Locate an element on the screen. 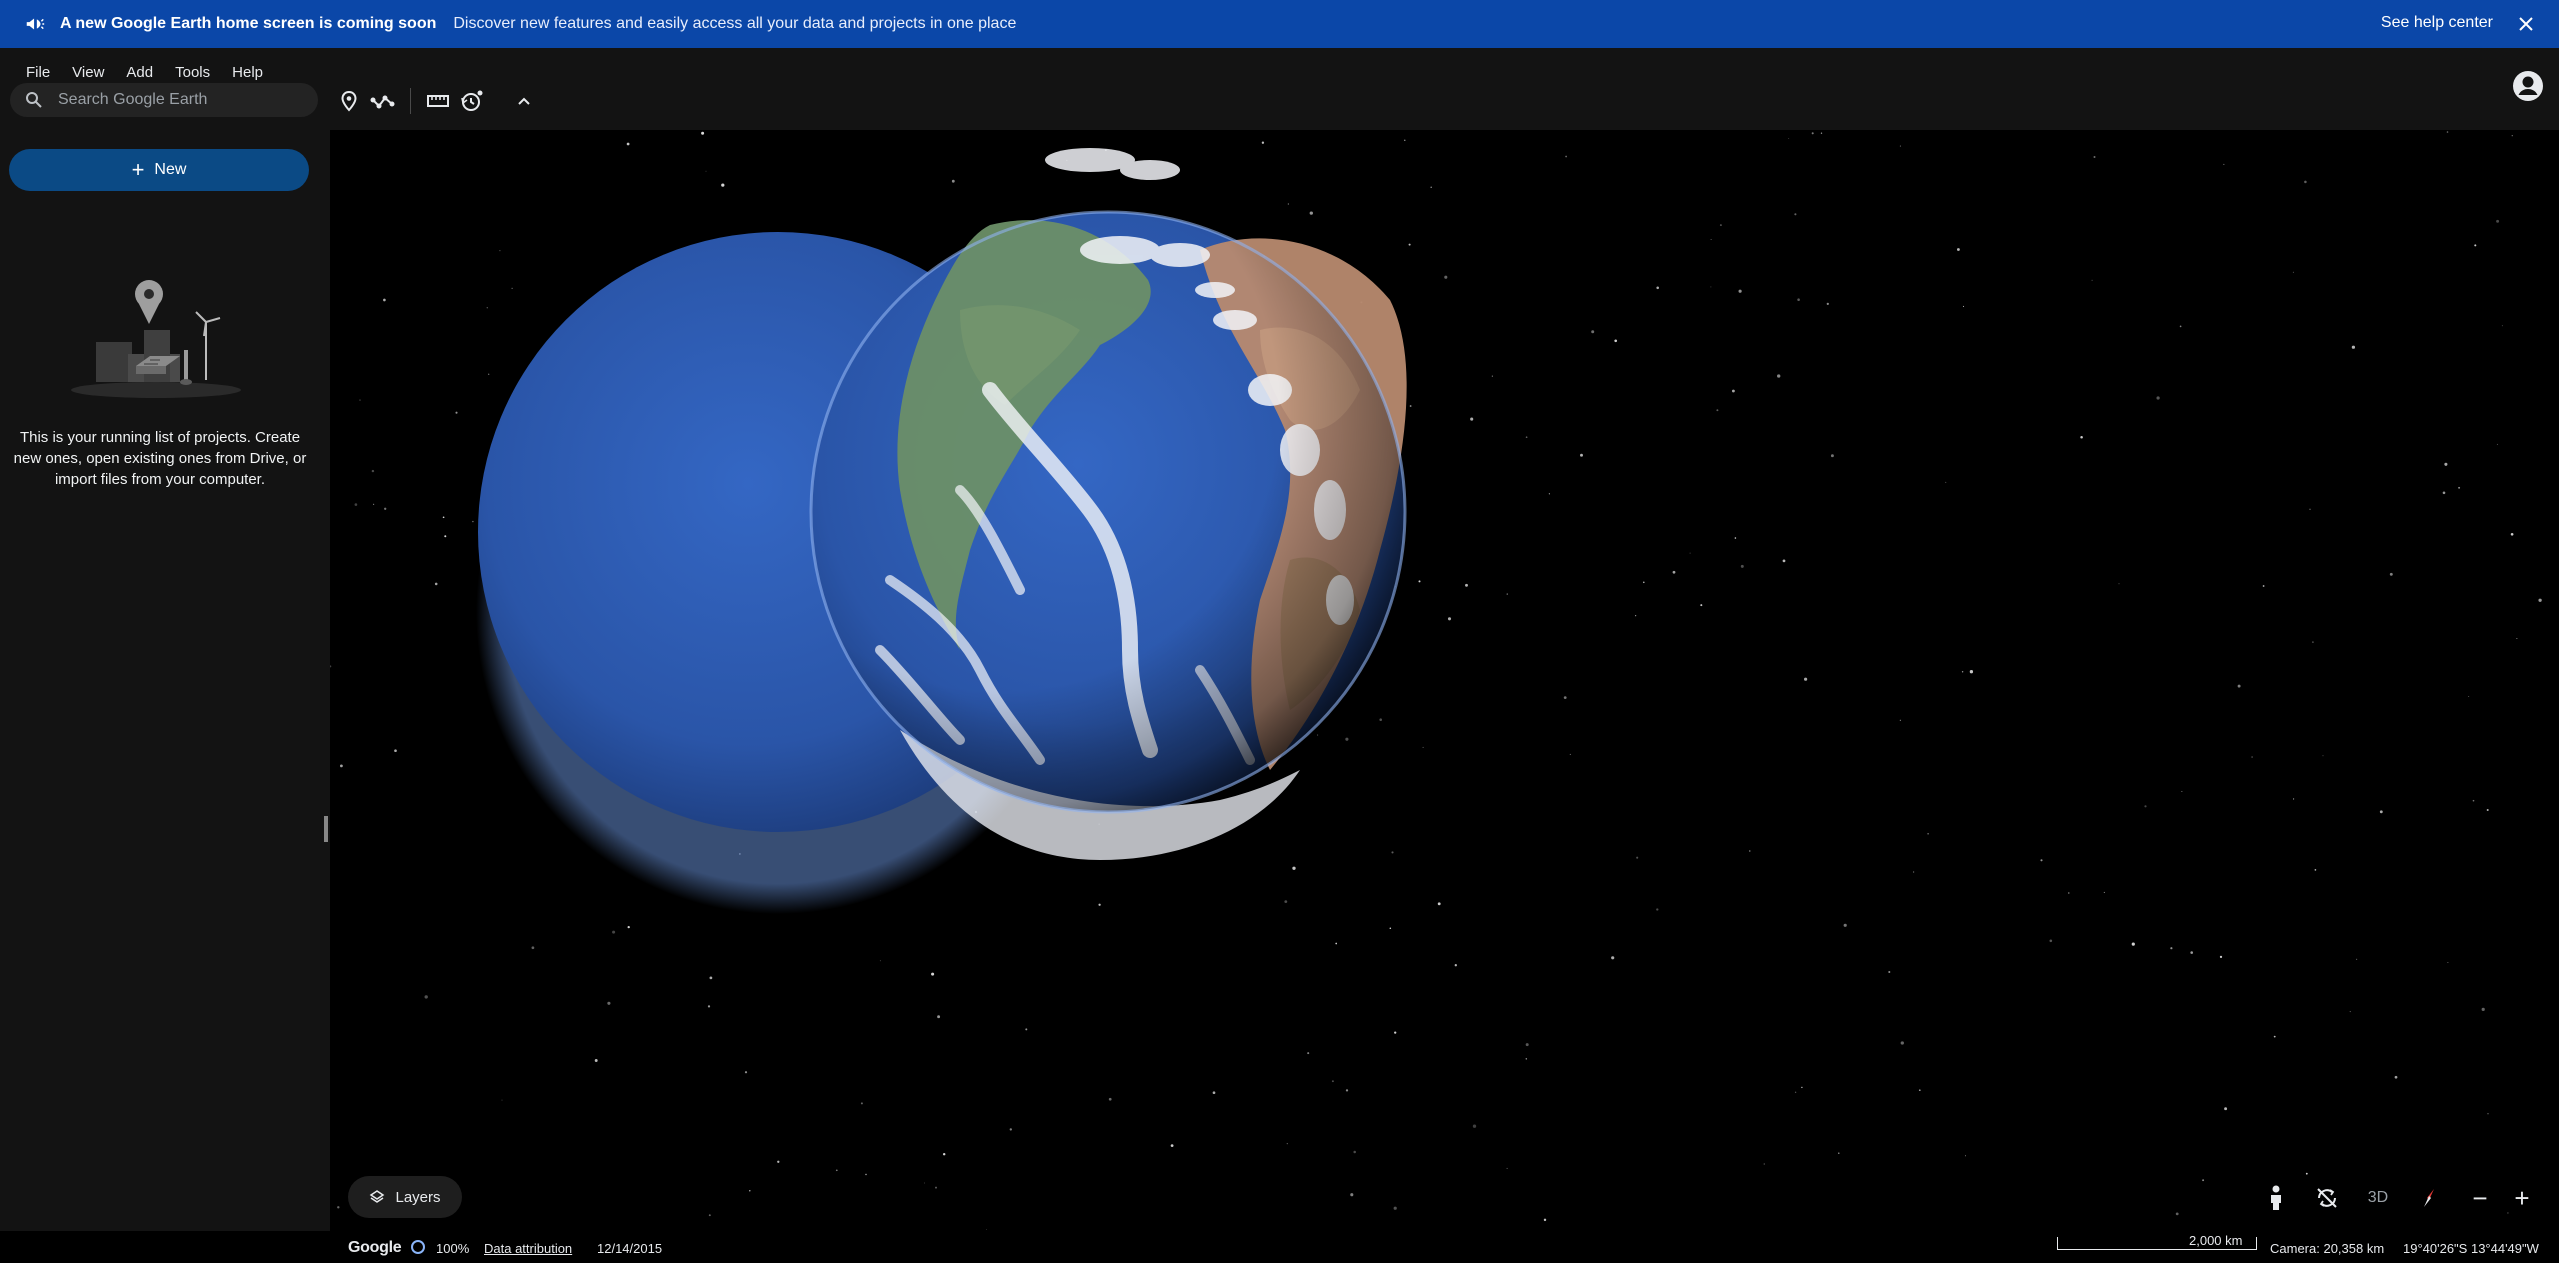 This screenshot has height=1263, width=2559. plus-icon: + is located at coordinates (138, 169).